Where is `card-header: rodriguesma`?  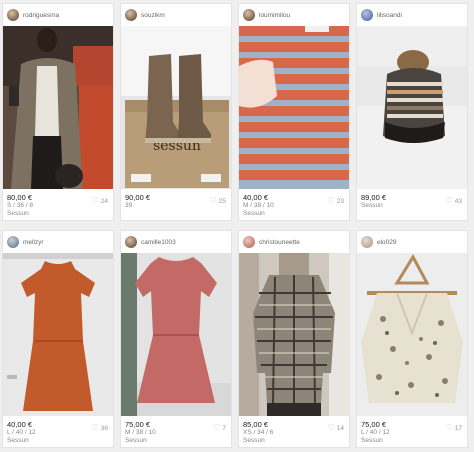
card-header: rodriguesma is located at coordinates (58, 15).